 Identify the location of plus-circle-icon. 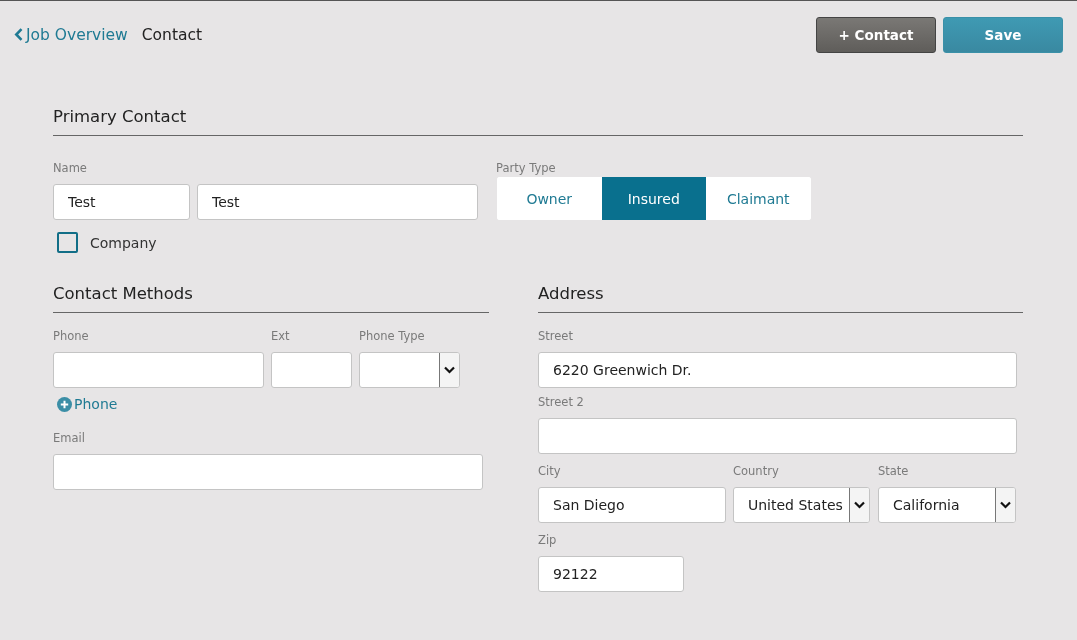
(64, 404).